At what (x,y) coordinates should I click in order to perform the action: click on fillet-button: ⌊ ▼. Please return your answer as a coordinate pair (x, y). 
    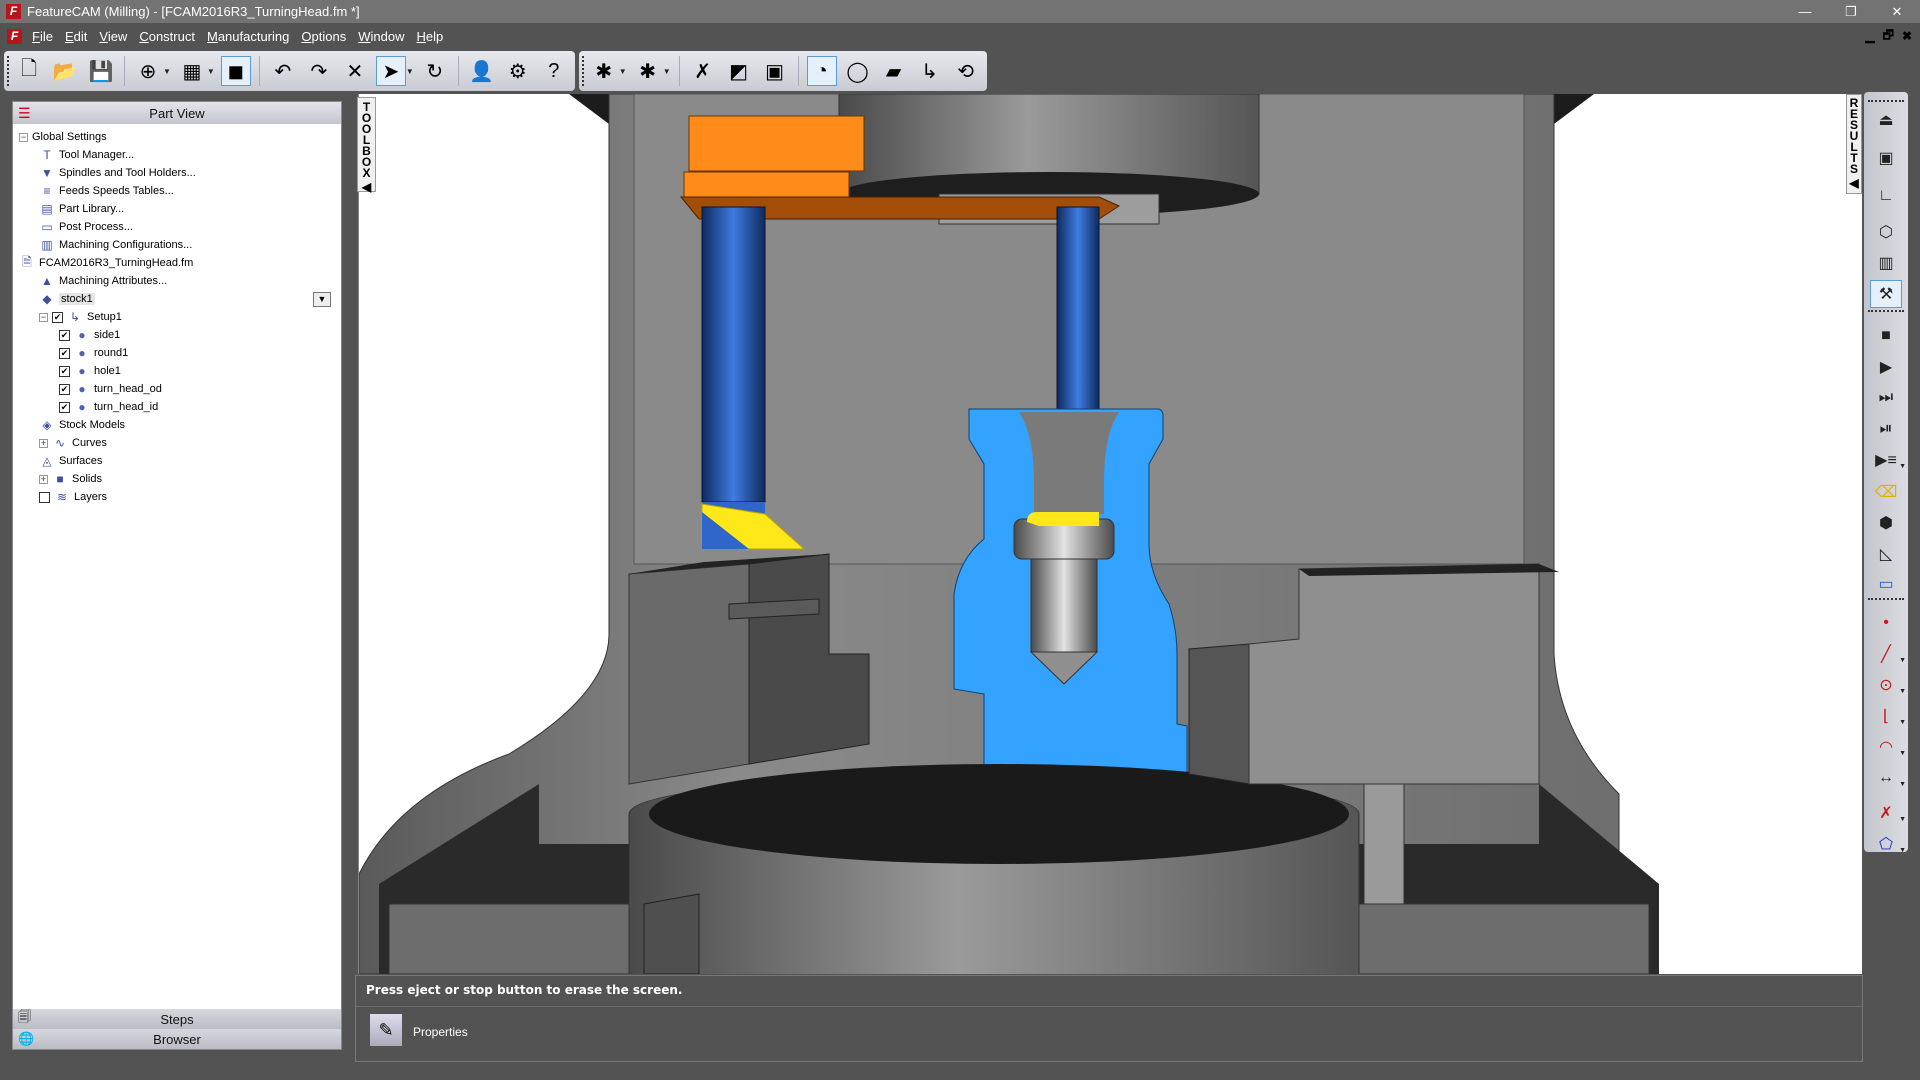
    Looking at the image, I should click on (1888, 716).